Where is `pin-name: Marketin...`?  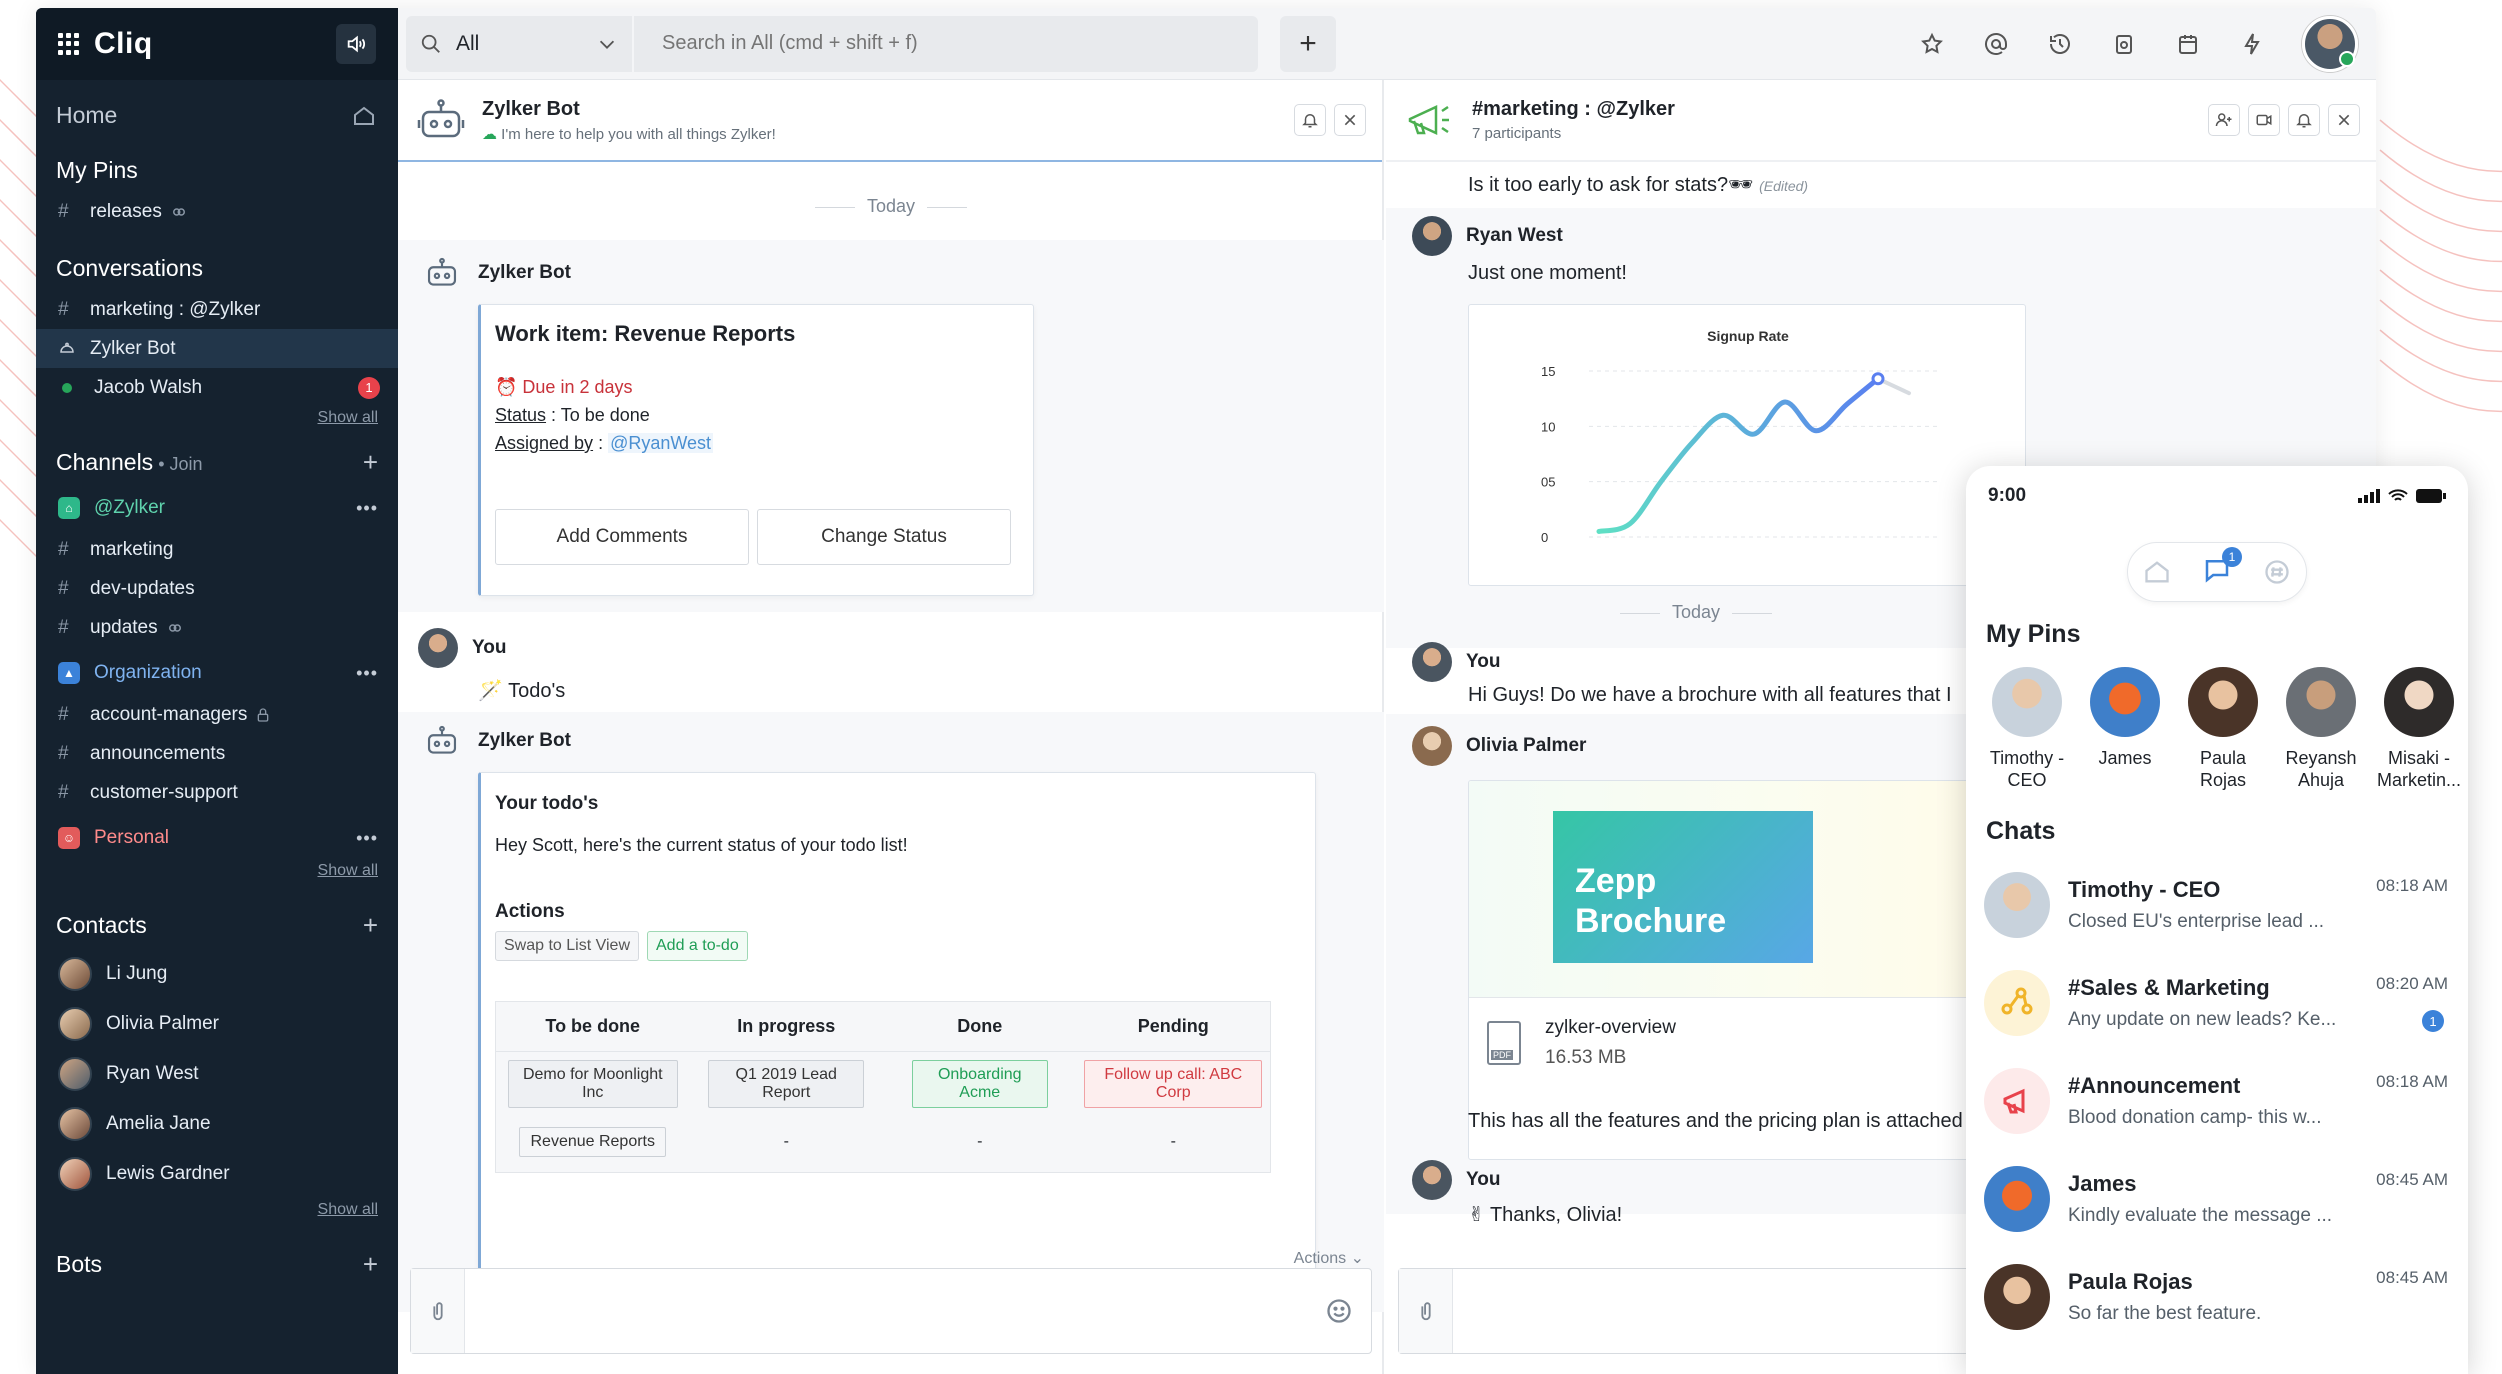 pin-name: Marketin... is located at coordinates (2419, 780).